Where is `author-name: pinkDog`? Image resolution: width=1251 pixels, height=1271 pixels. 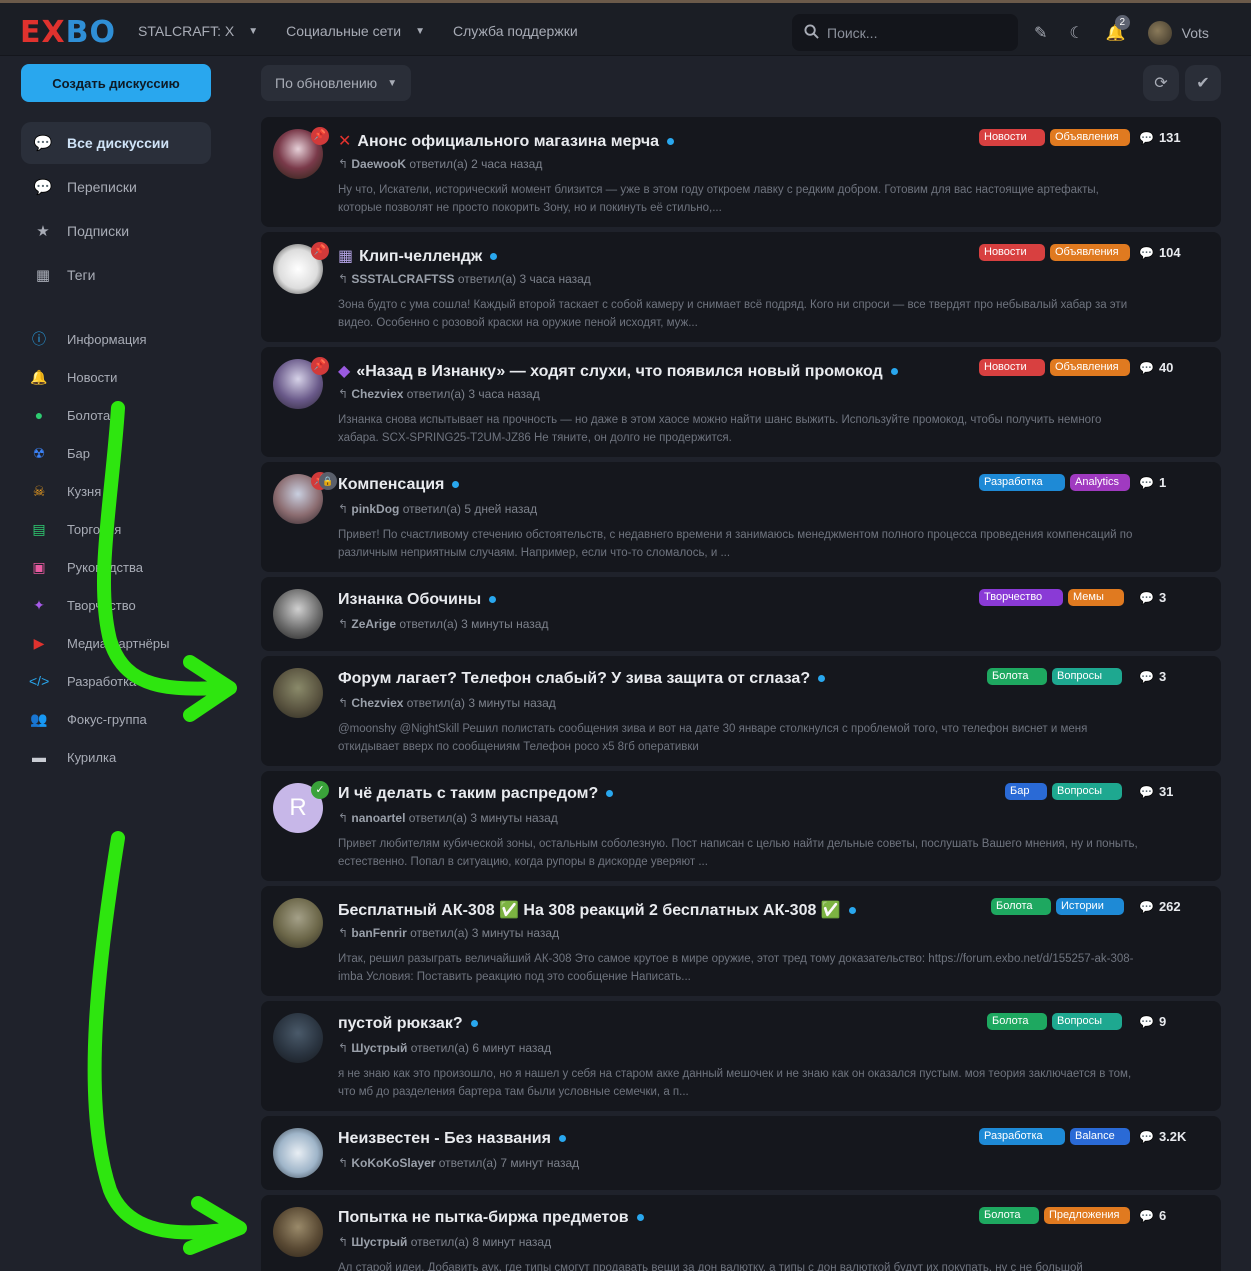 author-name: pinkDog is located at coordinates (375, 509).